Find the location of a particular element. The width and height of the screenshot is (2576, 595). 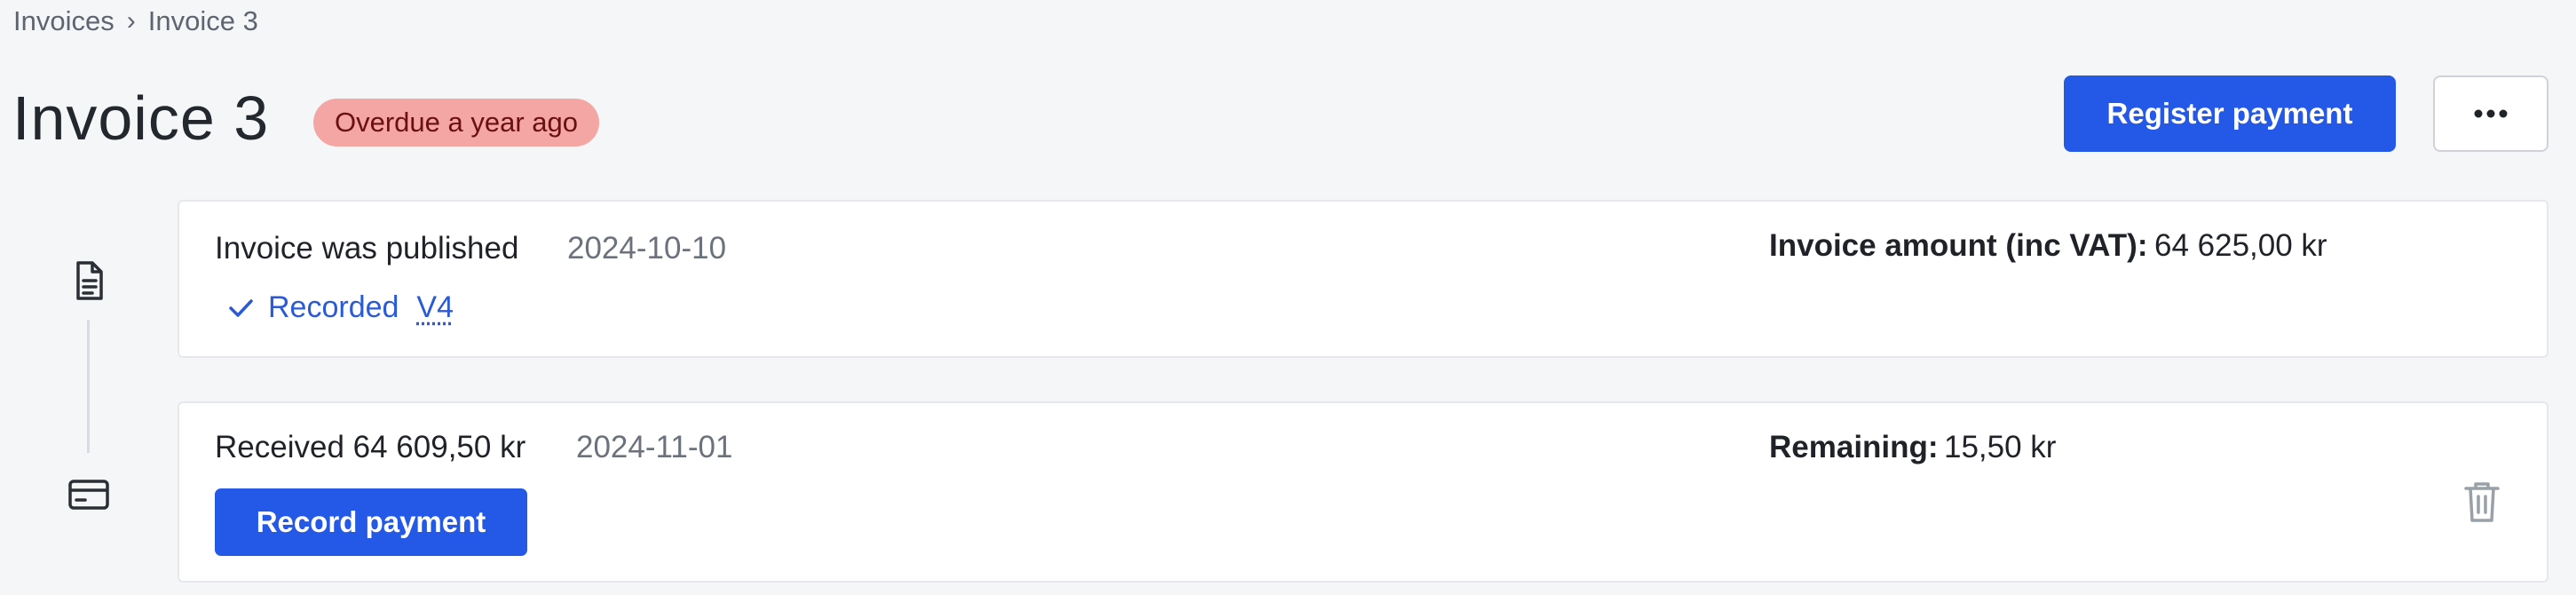

published-date: 2024-10-10 is located at coordinates (647, 248).